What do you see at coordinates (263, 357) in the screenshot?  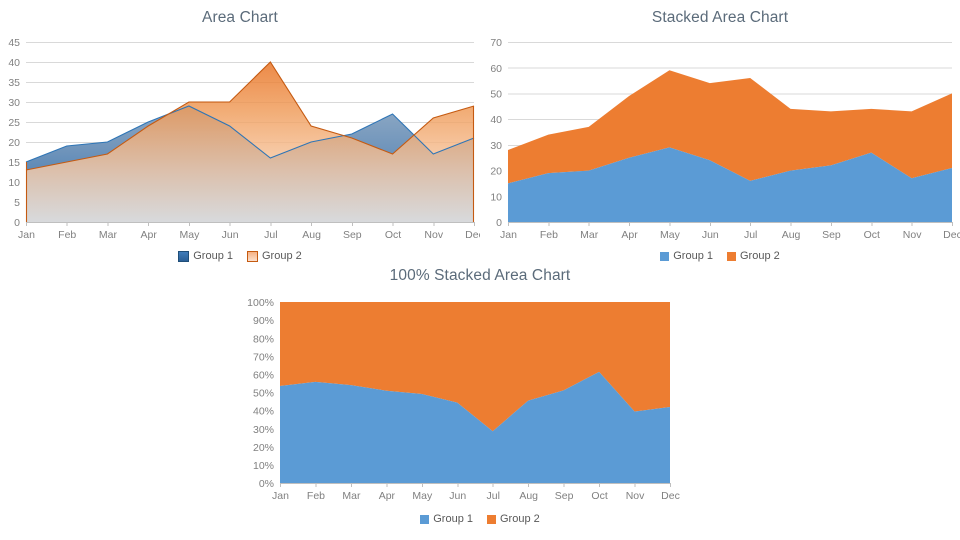 I see `y-axis-tick-label: 70%` at bounding box center [263, 357].